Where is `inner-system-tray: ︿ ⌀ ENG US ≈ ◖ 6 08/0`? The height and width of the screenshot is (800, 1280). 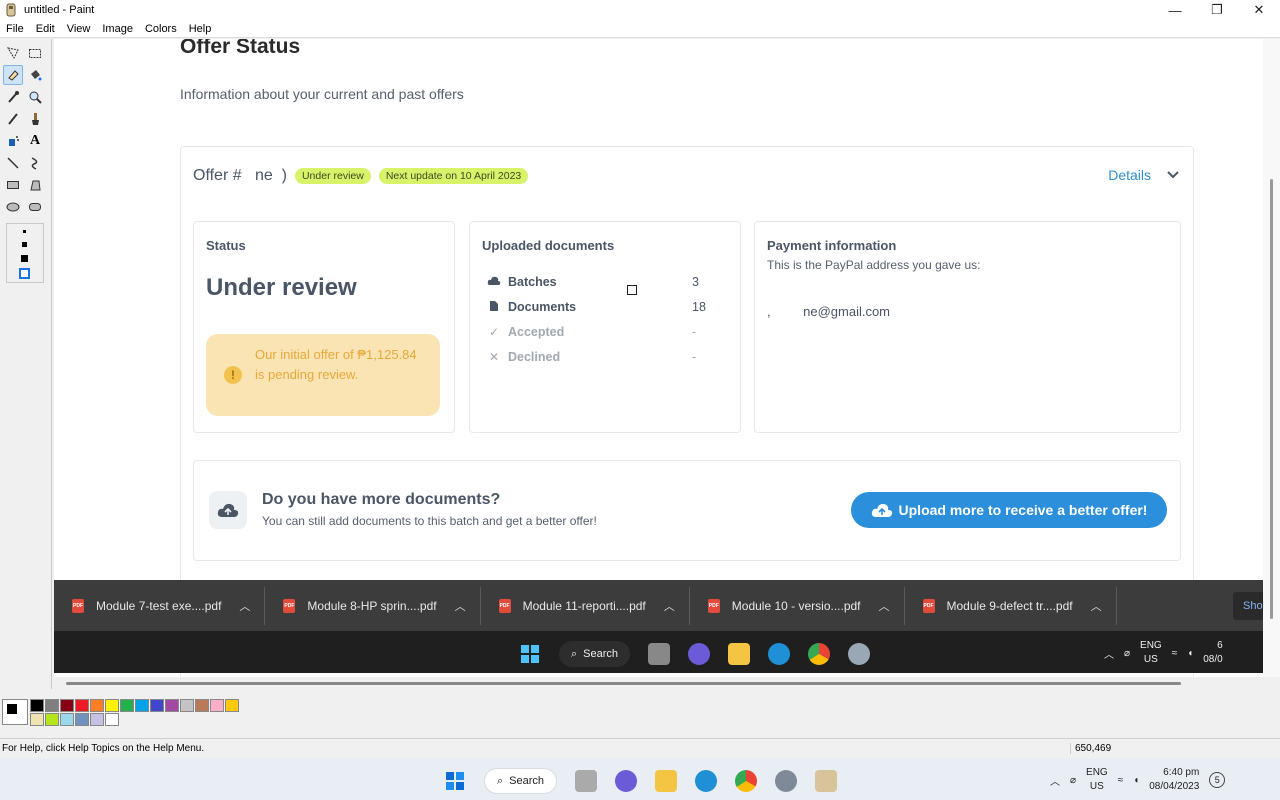
inner-system-tray: ︿ ⌀ ENG US ≈ ◖ 6 08/0 is located at coordinates (1163, 652).